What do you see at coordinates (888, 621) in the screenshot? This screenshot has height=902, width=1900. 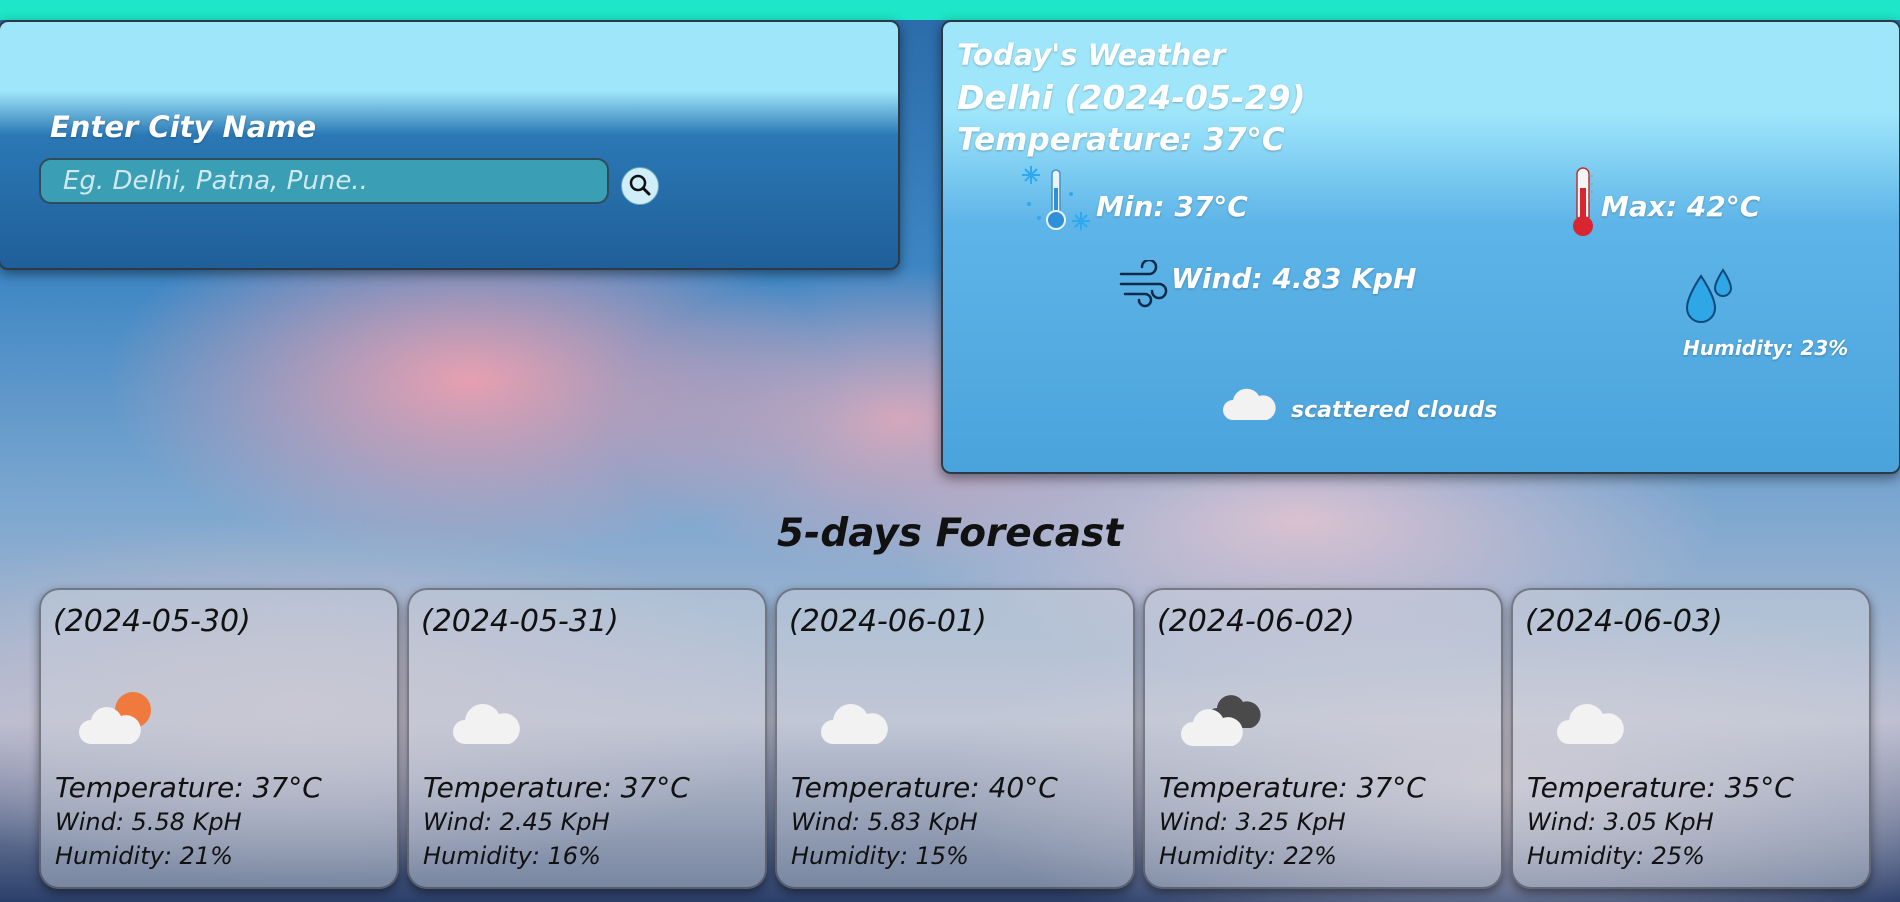 I see `forecast-date: (2024-06-01)` at bounding box center [888, 621].